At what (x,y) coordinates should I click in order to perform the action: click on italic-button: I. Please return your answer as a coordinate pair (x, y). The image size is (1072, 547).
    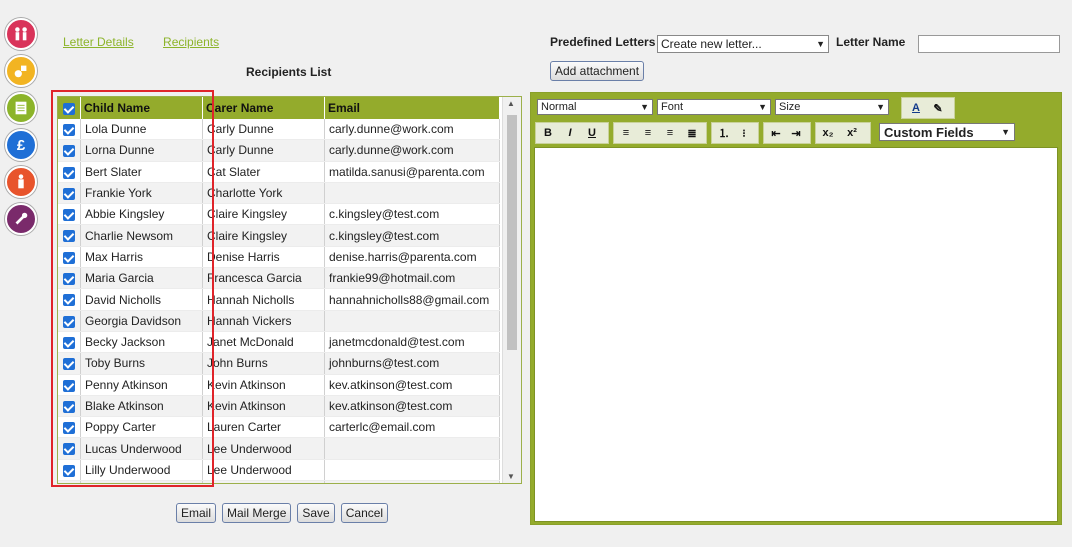
    Looking at the image, I should click on (570, 133).